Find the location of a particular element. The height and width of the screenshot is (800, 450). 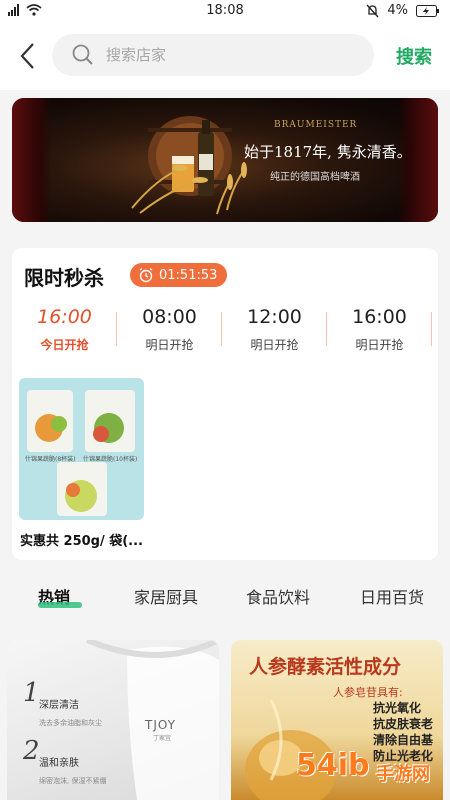

battery-percent: 4% is located at coordinates (397, 10).